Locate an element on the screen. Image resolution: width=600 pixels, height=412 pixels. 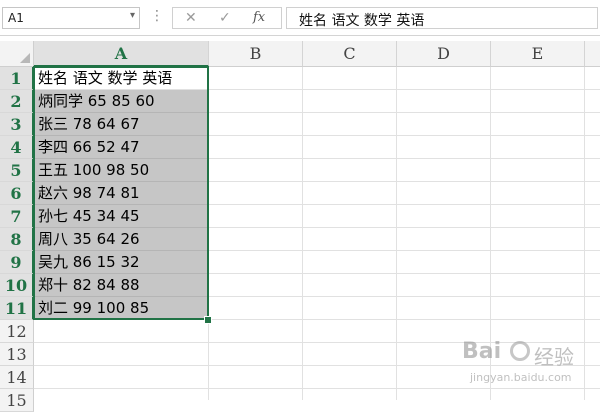
row-header: 11 is located at coordinates (17, 308).